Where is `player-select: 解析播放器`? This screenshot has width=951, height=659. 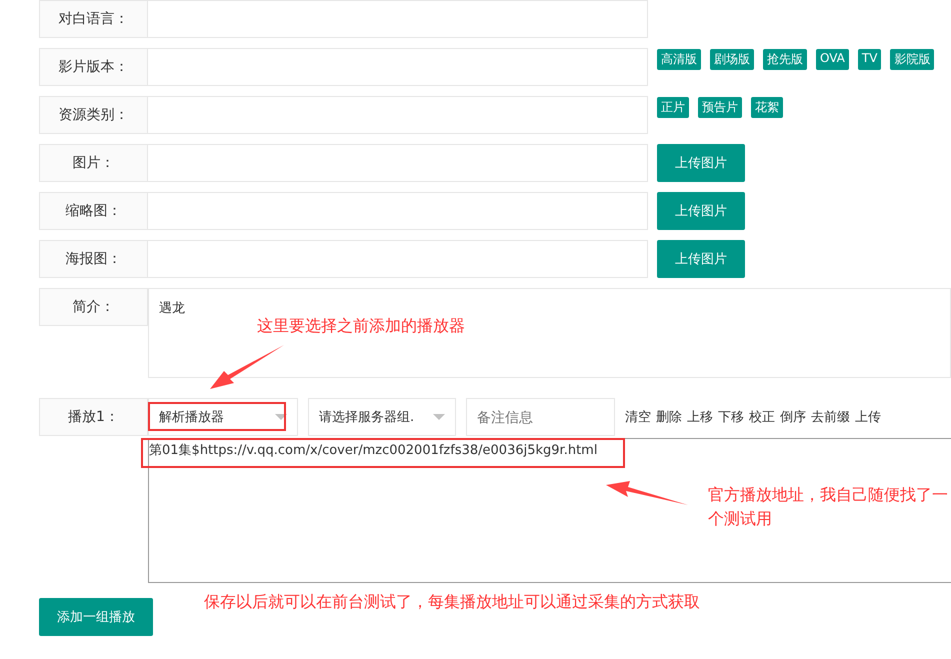 player-select: 解析播放器 is located at coordinates (223, 417).